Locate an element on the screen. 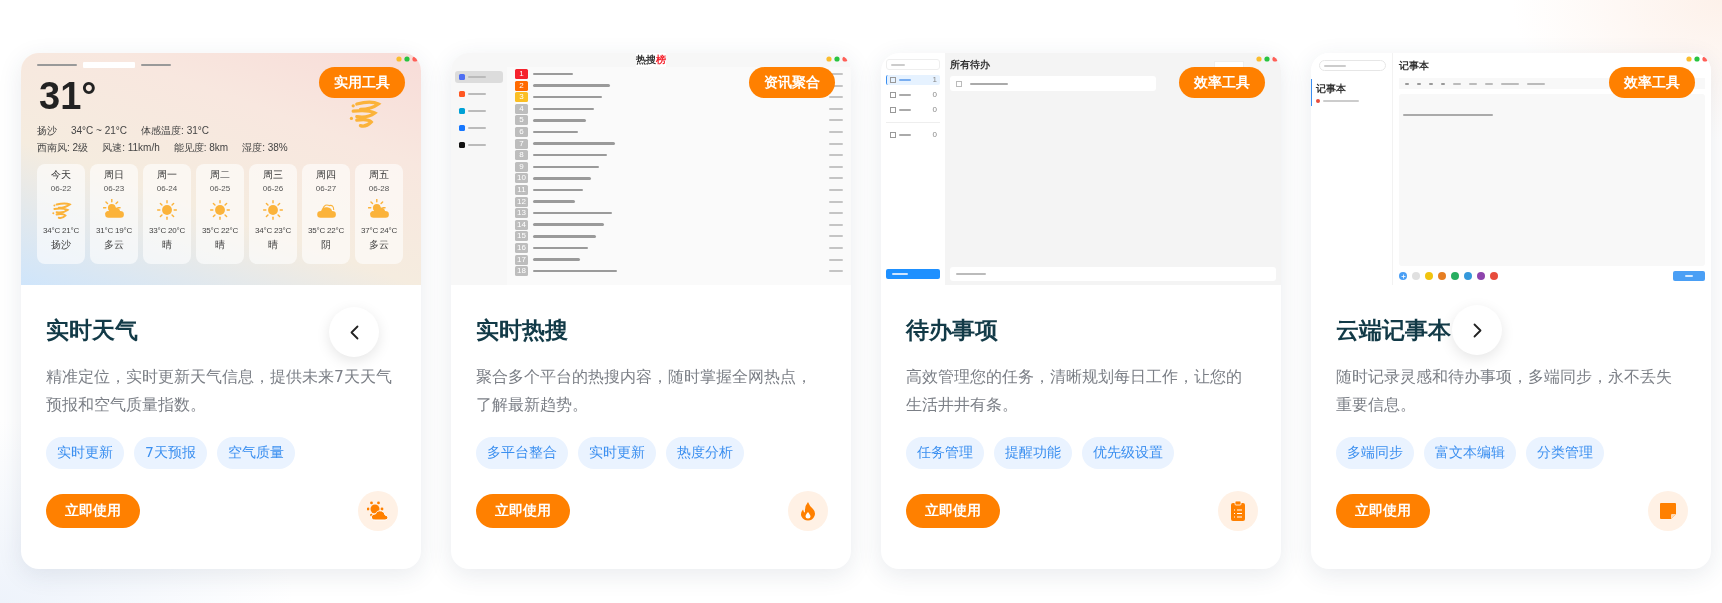 This screenshot has height=603, width=1722. forecast-day: 周三 is located at coordinates (273, 175).